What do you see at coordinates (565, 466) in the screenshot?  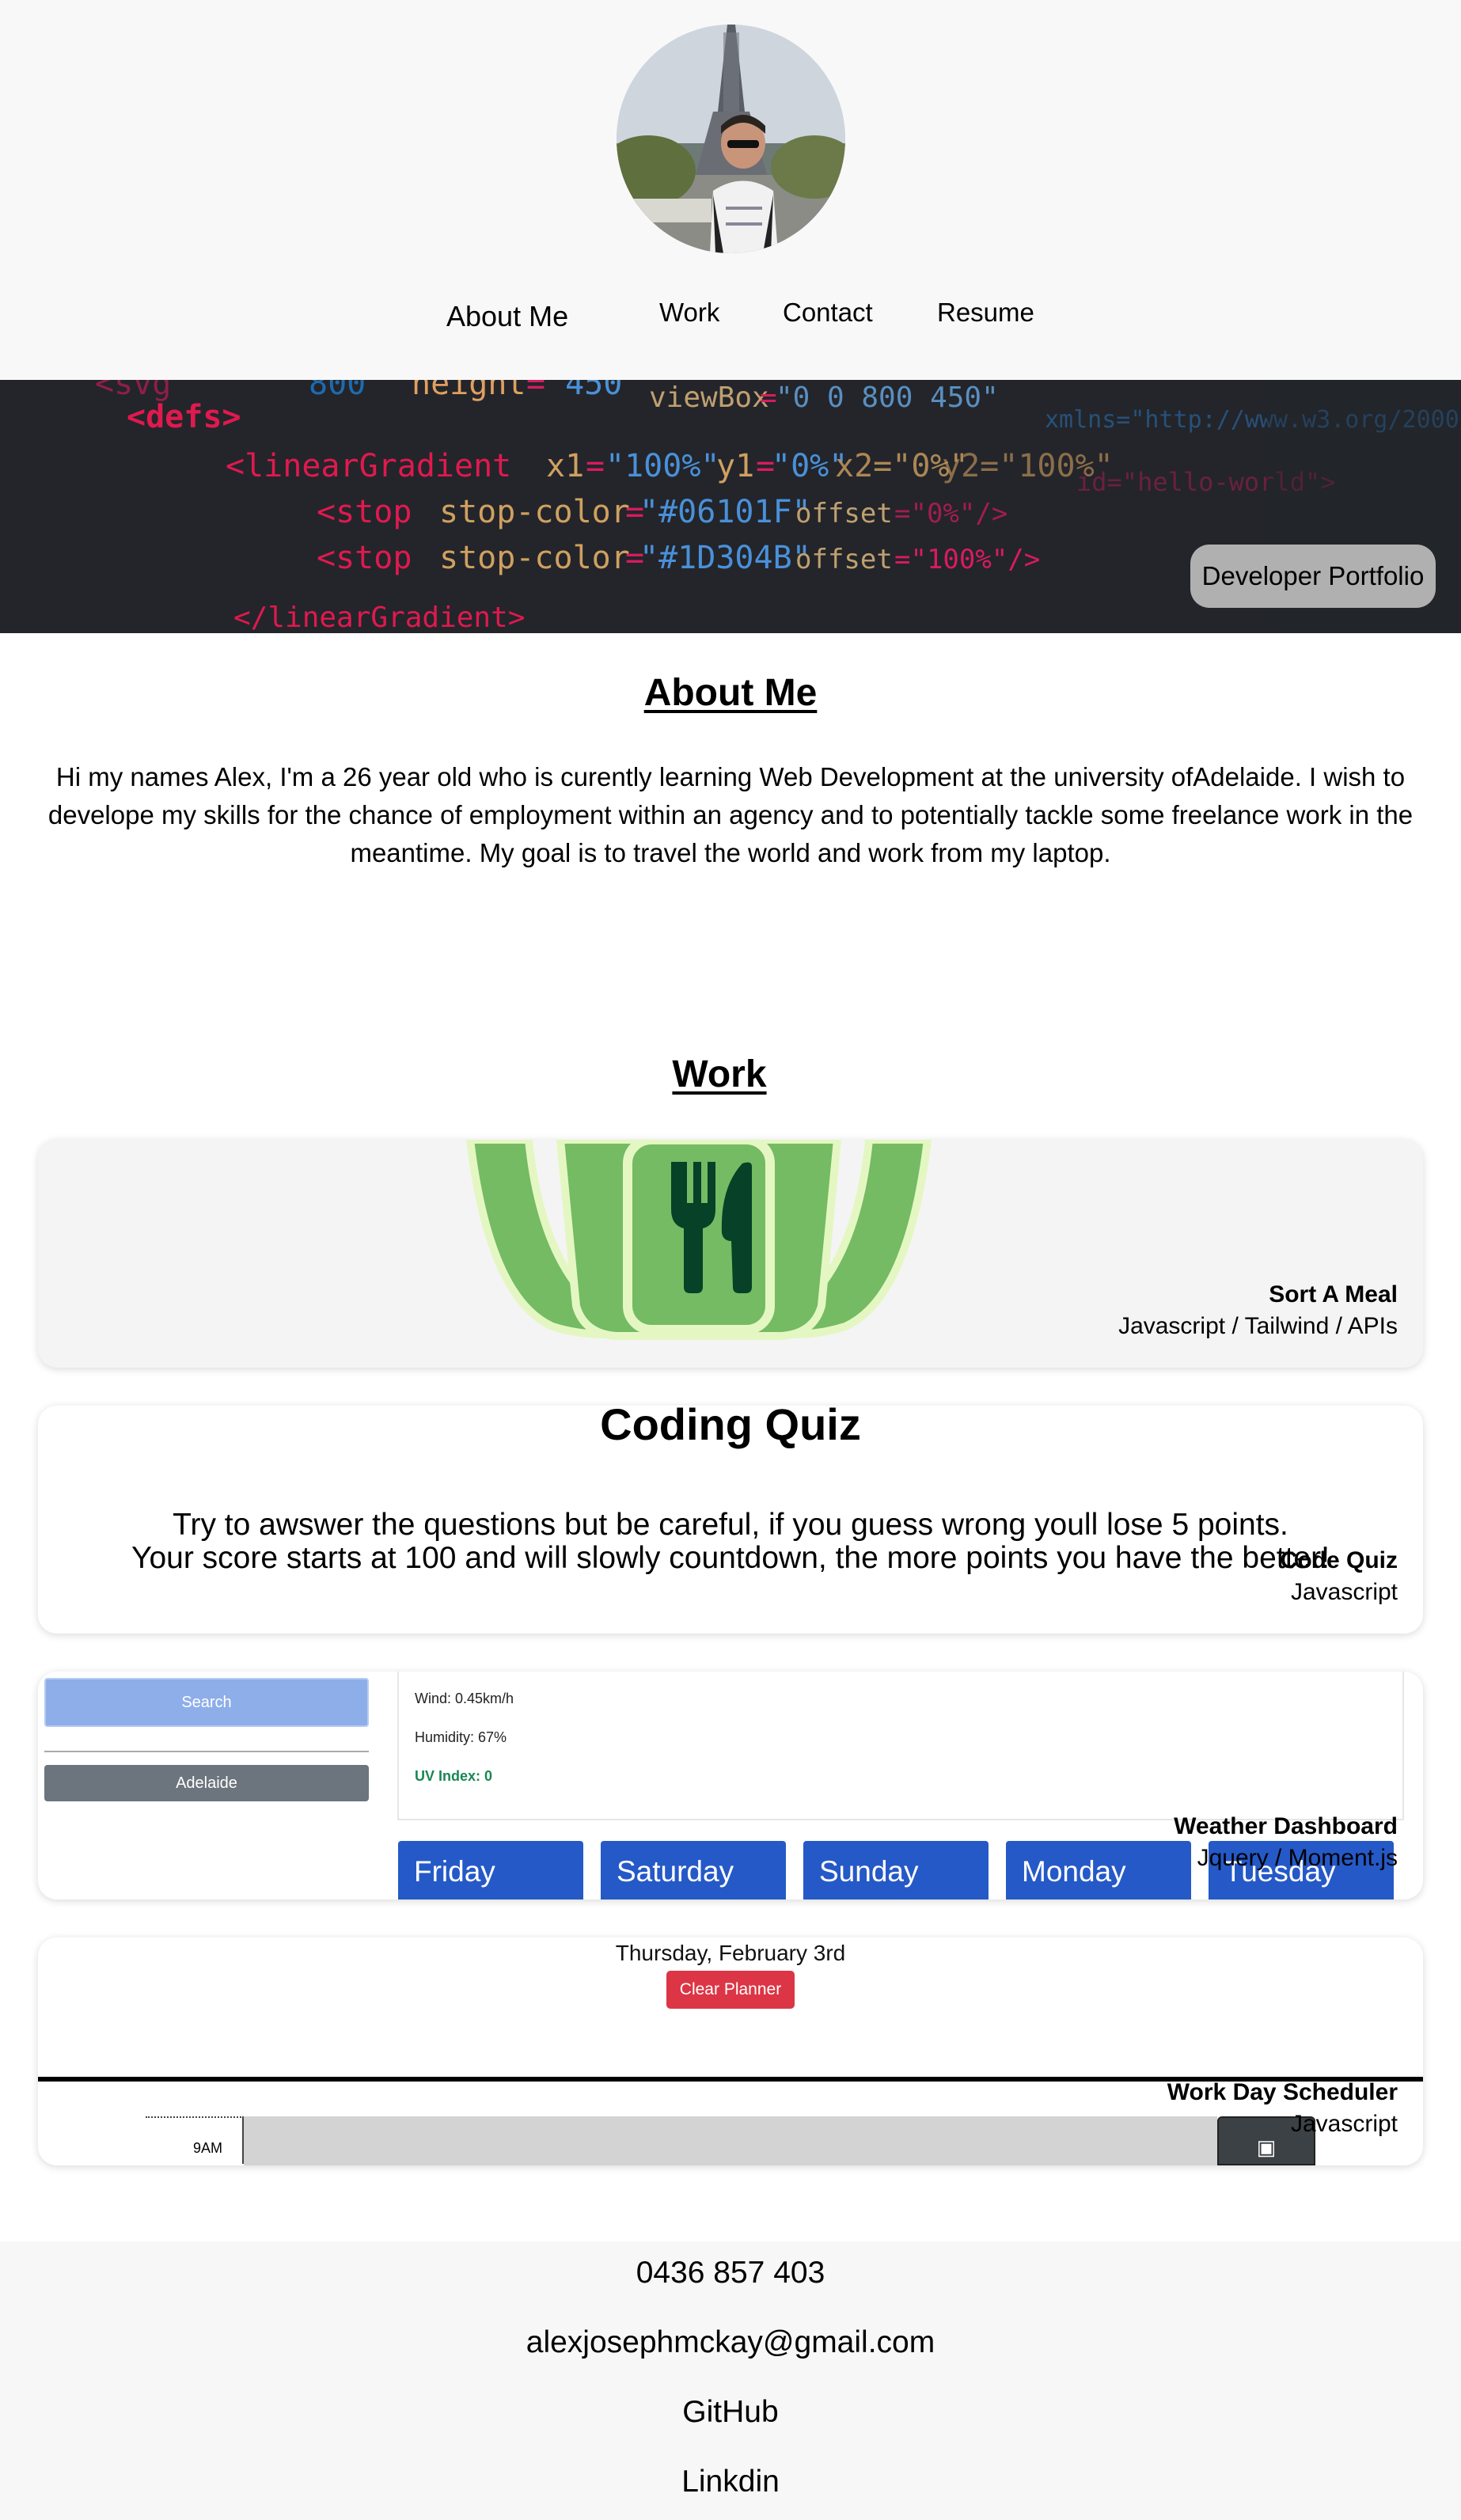 I see `svg-text: x1` at bounding box center [565, 466].